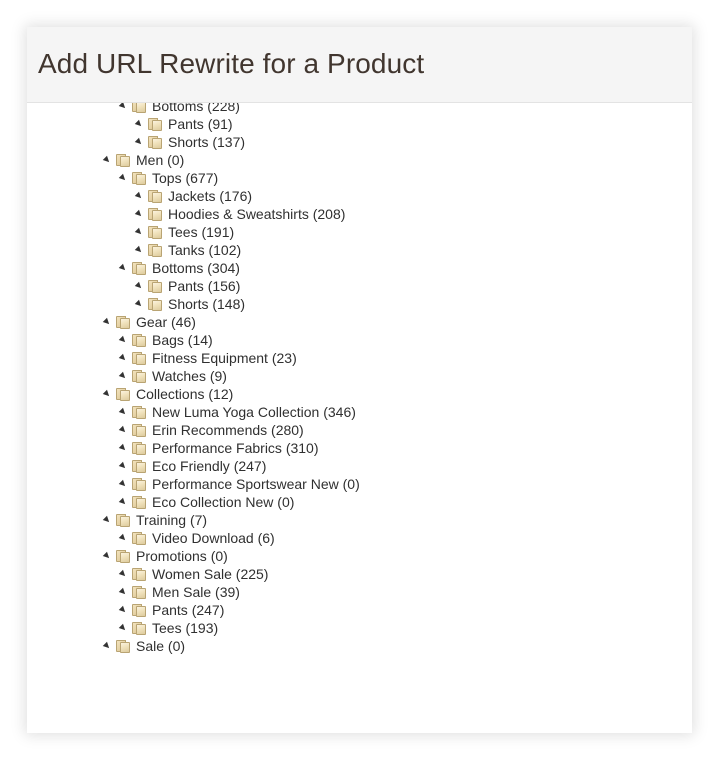 The image size is (725, 763). I want to click on tree-item-label: Hoodies & Sweatshirts (208), so click(257, 214).